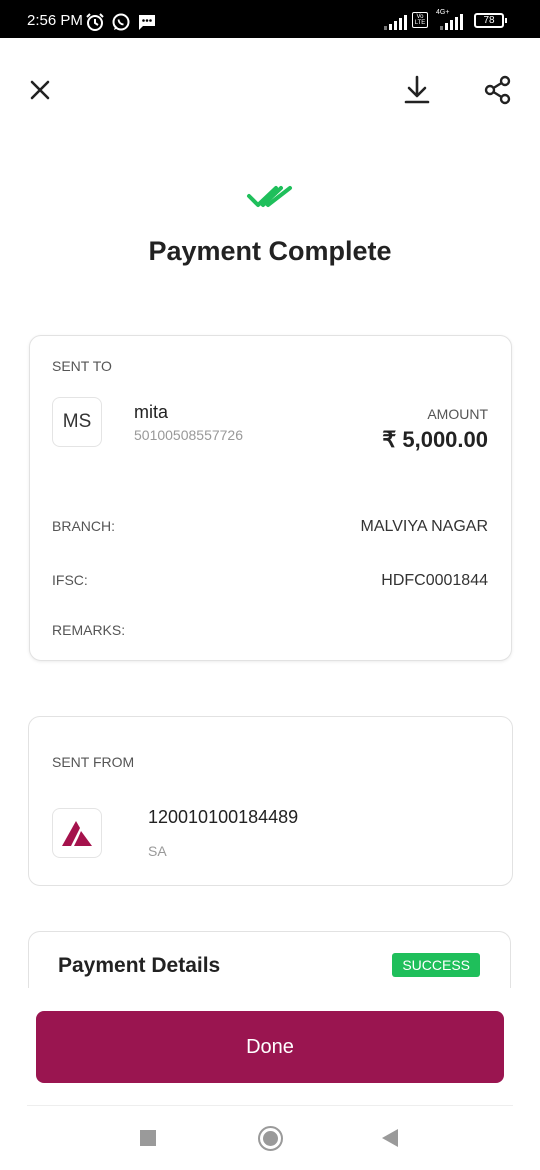 The width and height of the screenshot is (540, 1170). I want to click on sent-from-label: SENT FROM, so click(93, 762).